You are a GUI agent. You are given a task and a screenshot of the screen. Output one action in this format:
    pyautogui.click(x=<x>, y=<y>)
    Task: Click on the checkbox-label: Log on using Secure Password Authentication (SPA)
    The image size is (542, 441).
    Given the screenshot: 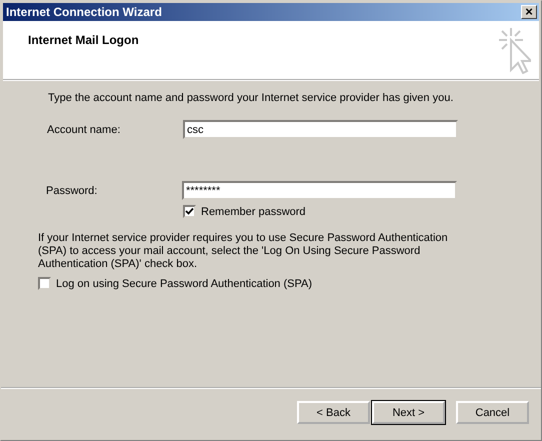 What is the action you would take?
    pyautogui.click(x=184, y=284)
    